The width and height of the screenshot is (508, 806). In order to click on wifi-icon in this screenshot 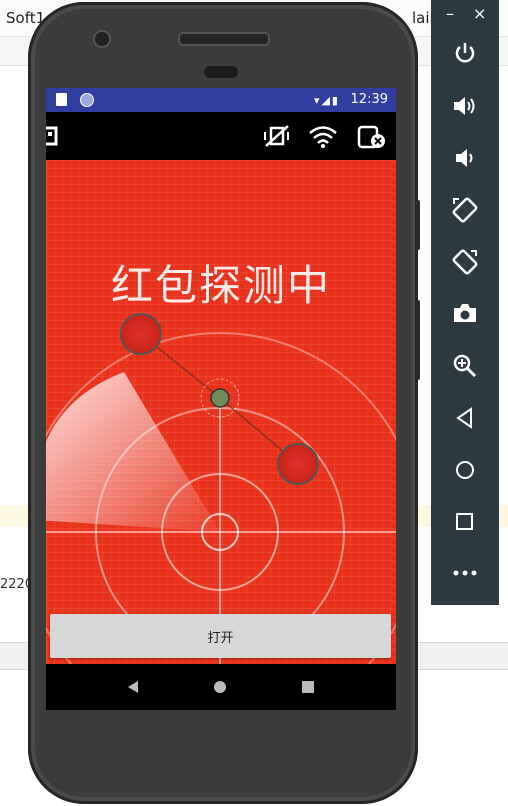, I will do `click(323, 136)`.